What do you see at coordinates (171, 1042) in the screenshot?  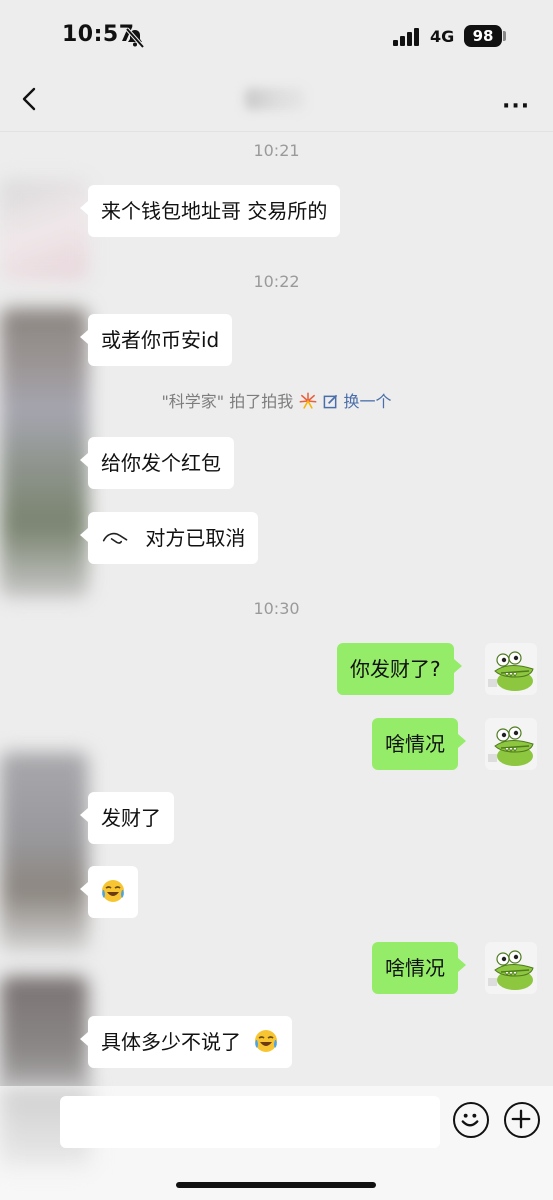 I see `message-text: 具体多少不说了` at bounding box center [171, 1042].